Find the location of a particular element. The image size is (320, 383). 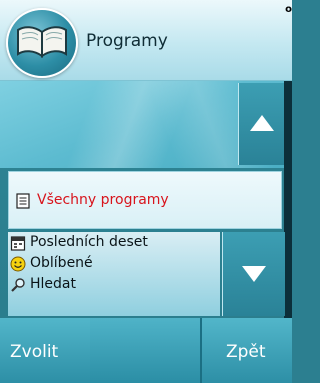

back-button: Zpět is located at coordinates (246, 350).